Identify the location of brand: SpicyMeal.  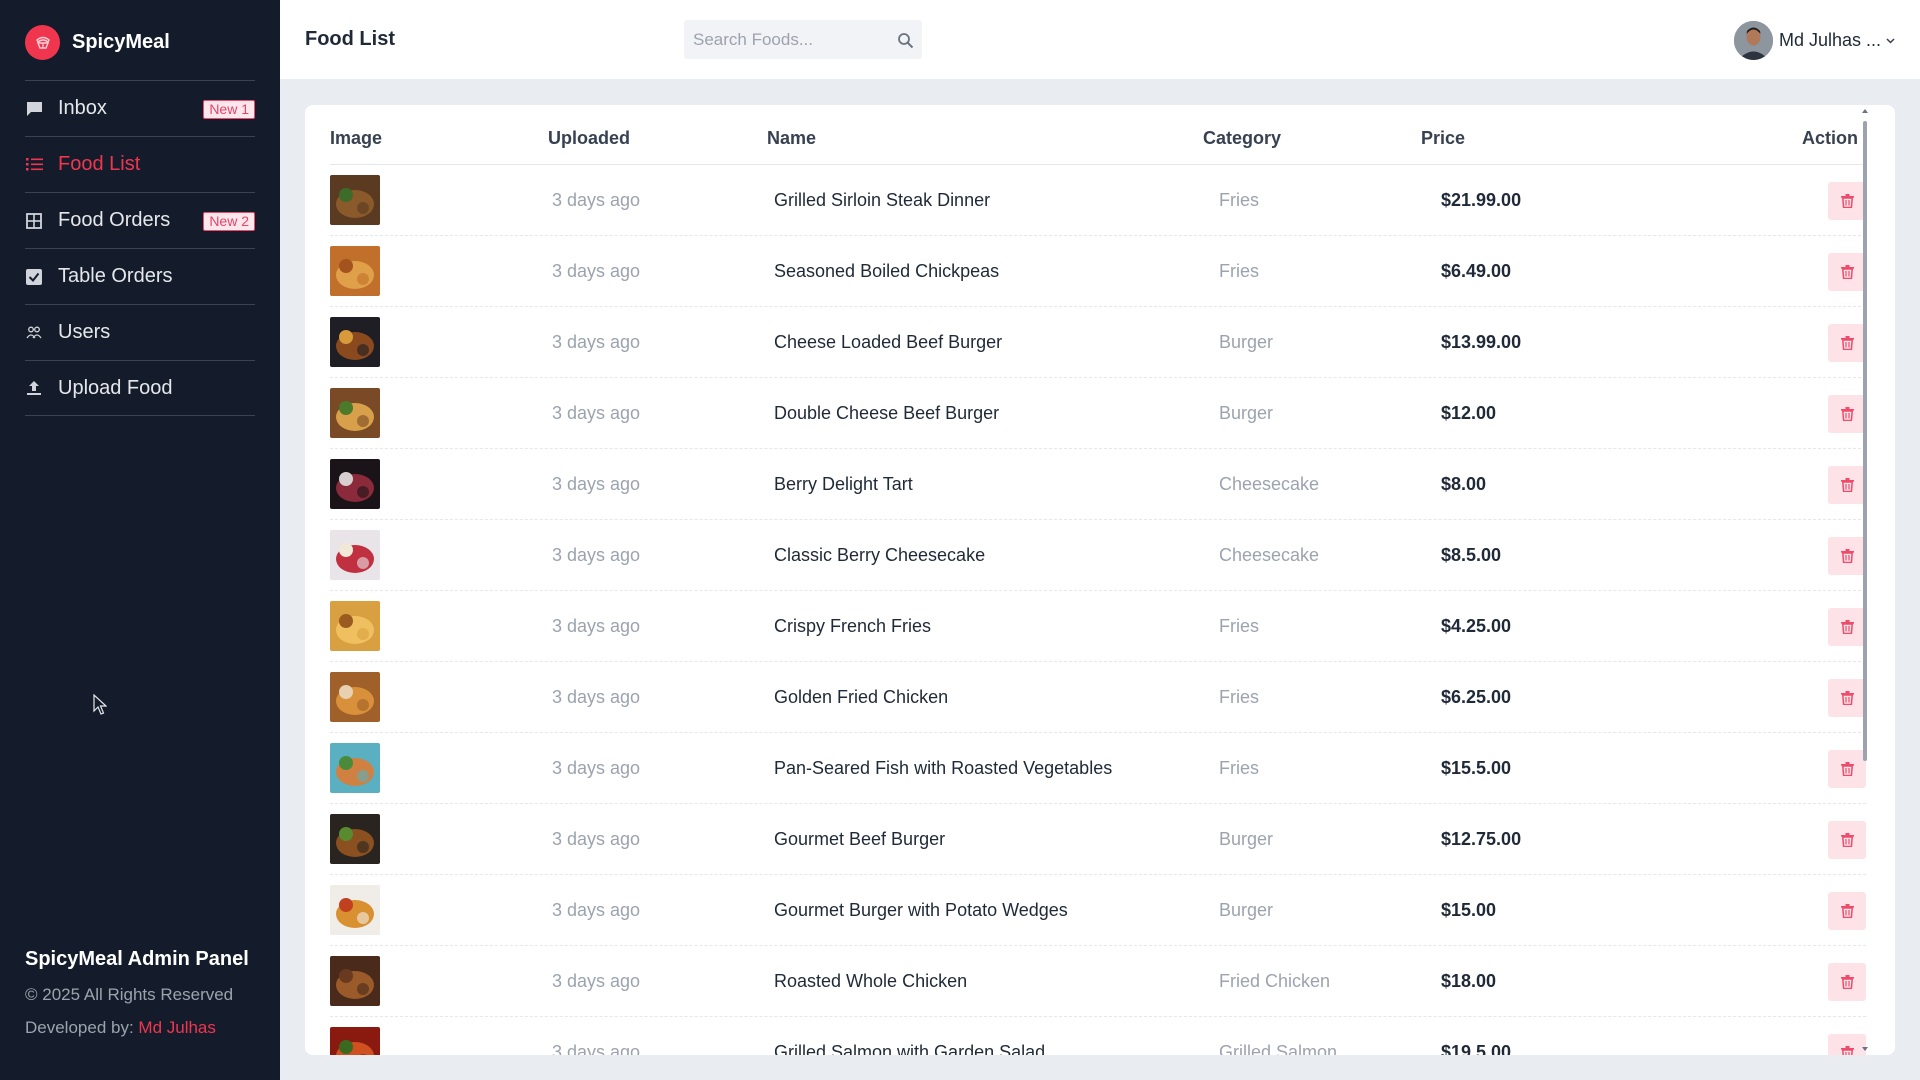
(97, 42).